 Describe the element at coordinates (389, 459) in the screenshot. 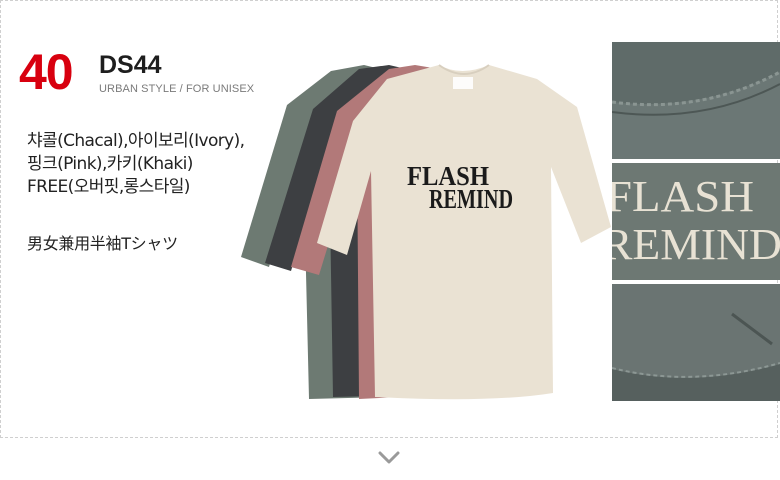

I see `chevron-down-icon` at that location.